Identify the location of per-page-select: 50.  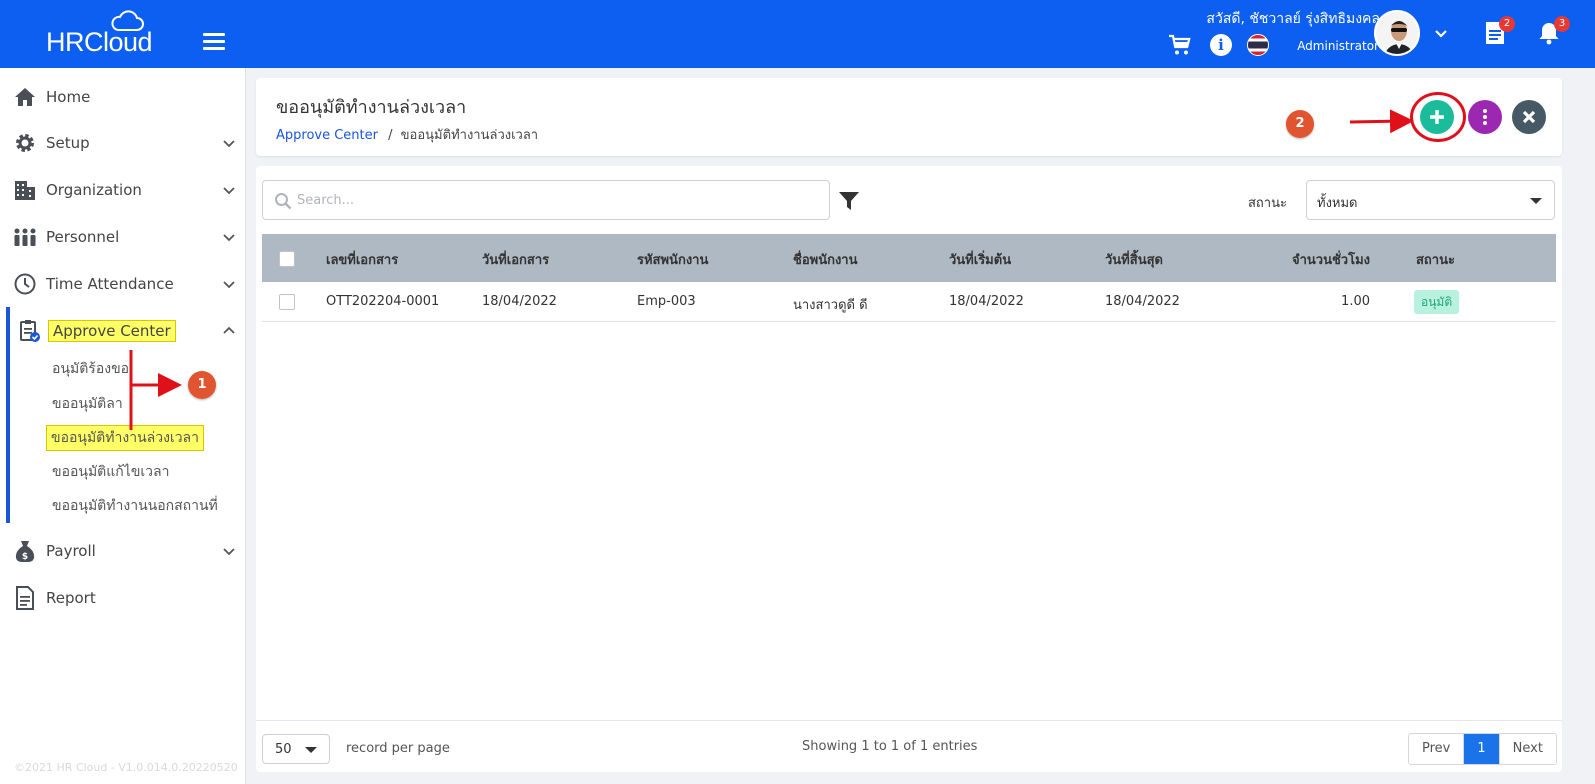
(296, 749).